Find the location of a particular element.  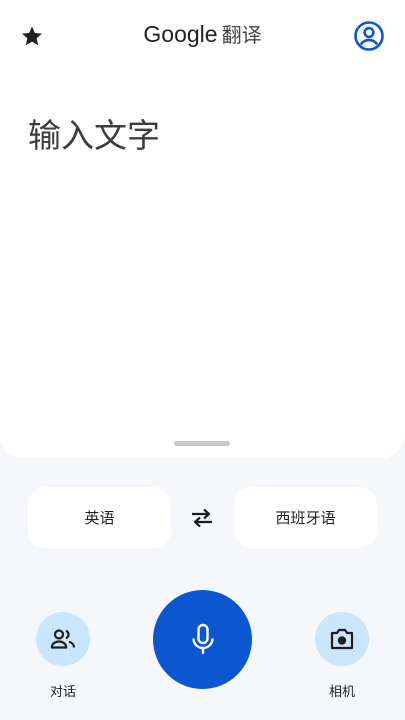

app-title: Google 翻译 is located at coordinates (202, 35).